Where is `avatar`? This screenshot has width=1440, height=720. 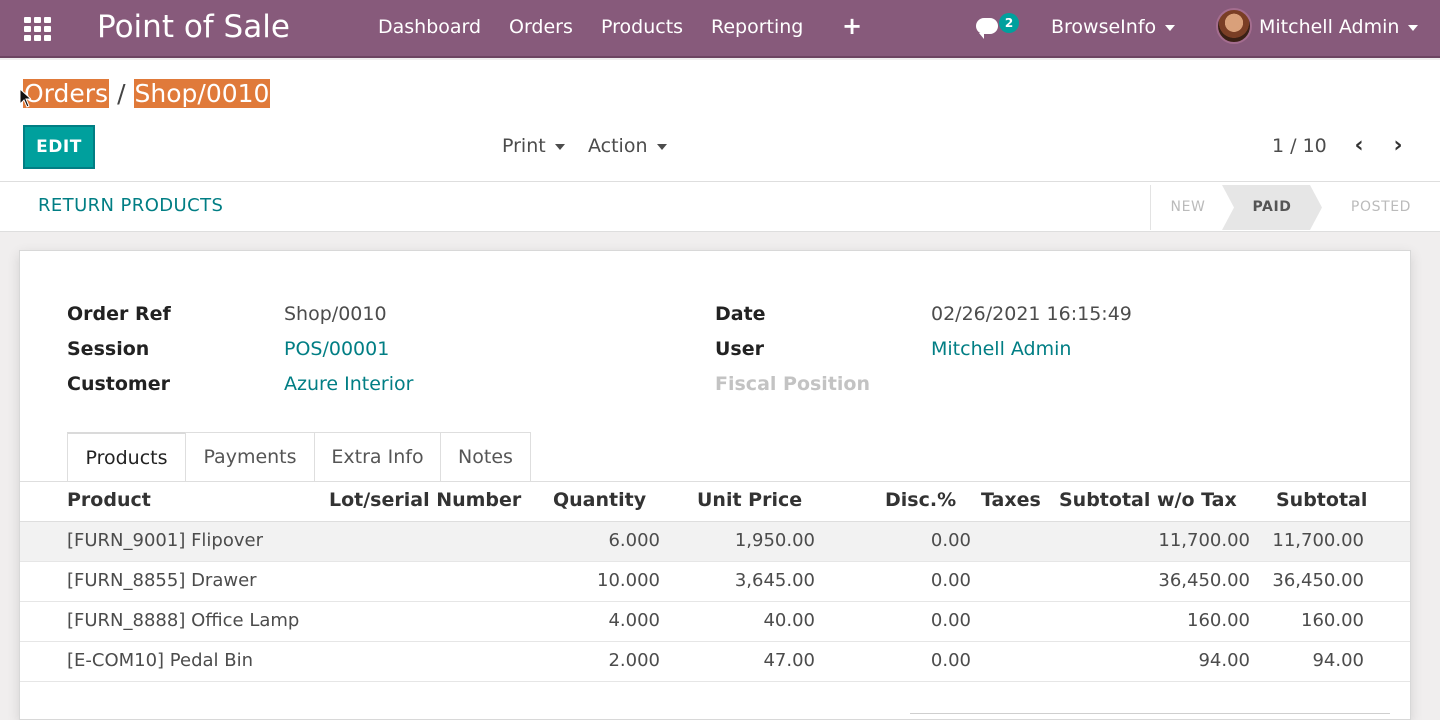
avatar is located at coordinates (1234, 26).